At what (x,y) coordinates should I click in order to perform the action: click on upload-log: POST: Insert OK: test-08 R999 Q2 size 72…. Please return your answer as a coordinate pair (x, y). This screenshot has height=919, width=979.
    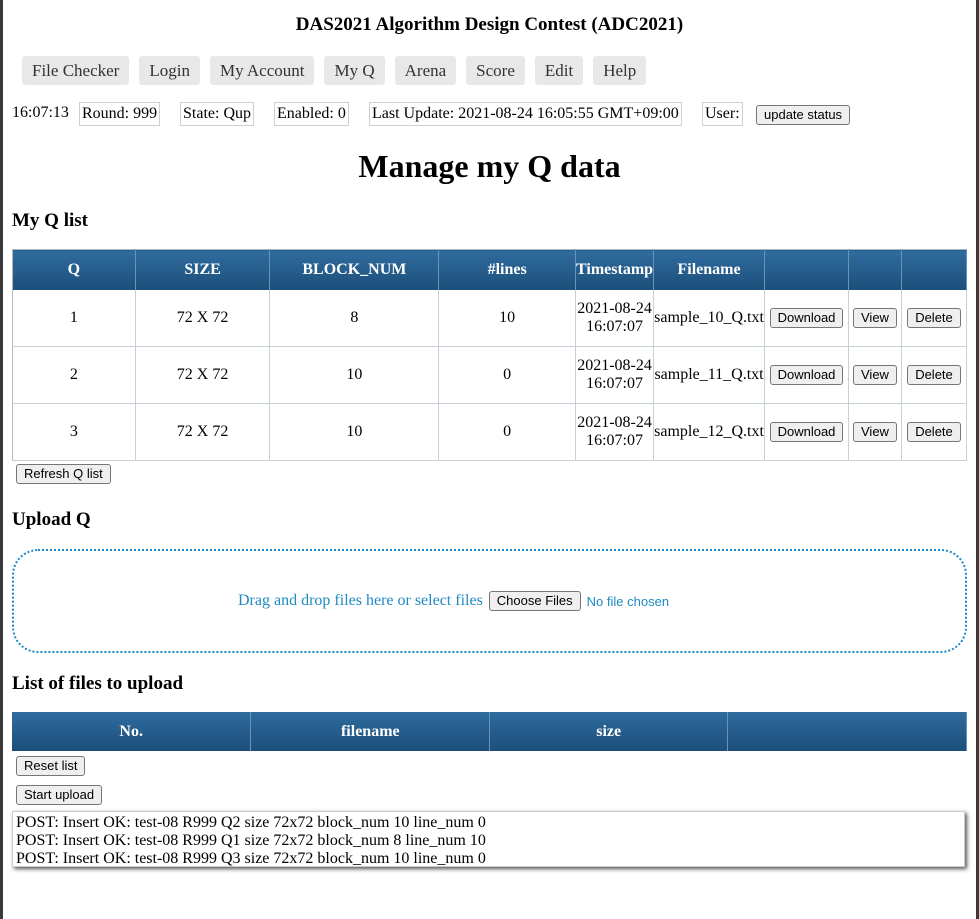
    Looking at the image, I should click on (488, 839).